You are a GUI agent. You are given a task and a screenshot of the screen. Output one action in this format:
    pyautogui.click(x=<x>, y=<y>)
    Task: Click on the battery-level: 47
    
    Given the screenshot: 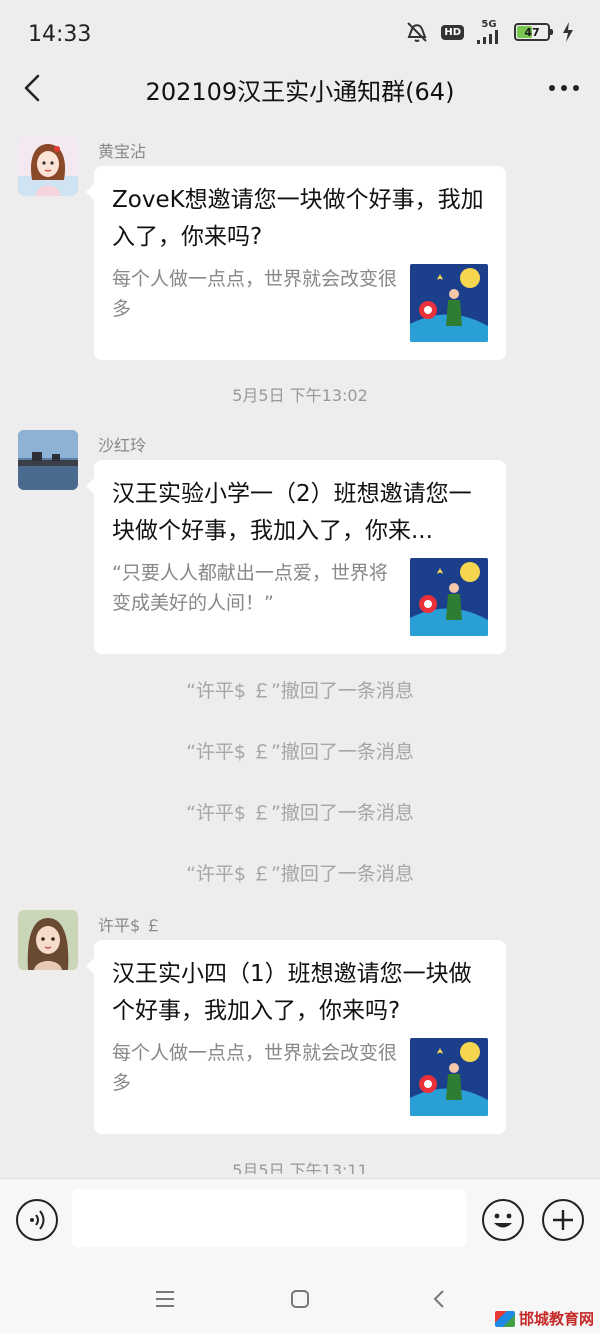 What is the action you would take?
    pyautogui.click(x=532, y=32)
    